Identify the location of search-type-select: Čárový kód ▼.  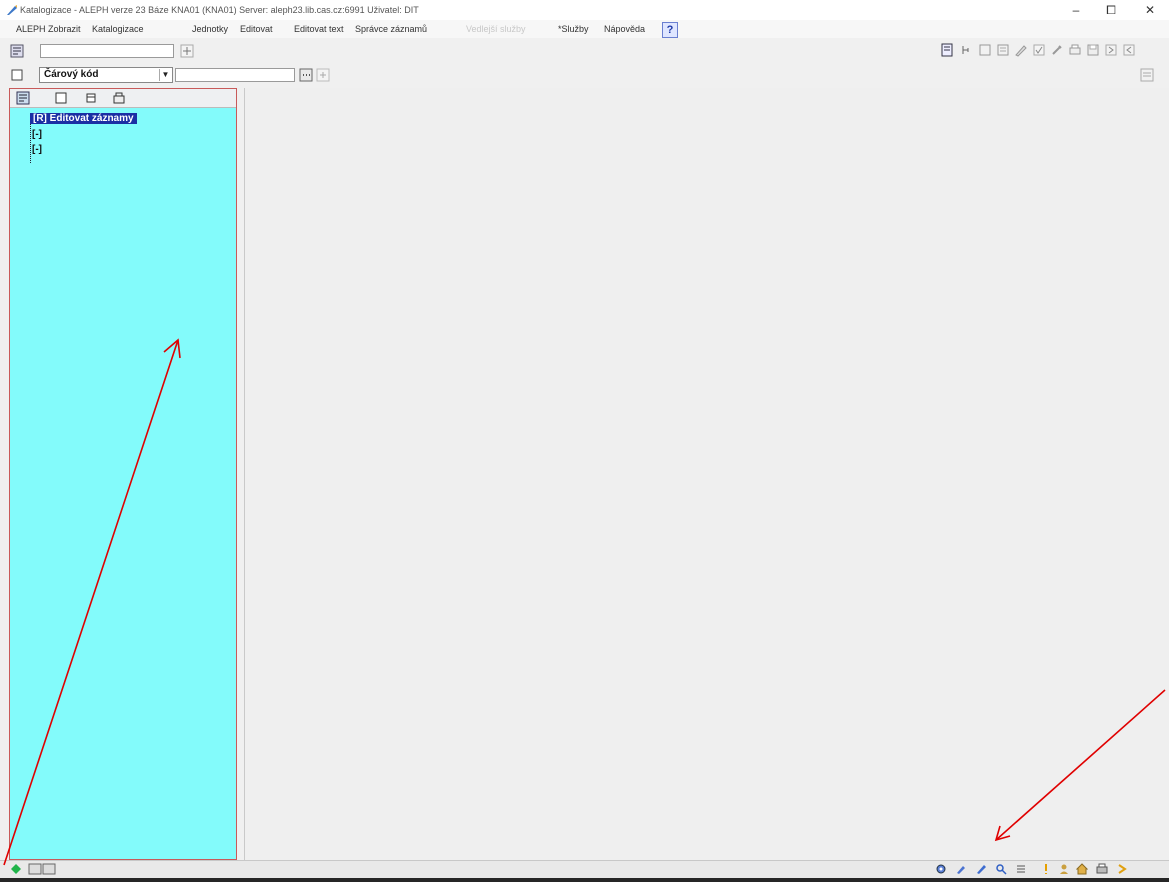
(106, 75).